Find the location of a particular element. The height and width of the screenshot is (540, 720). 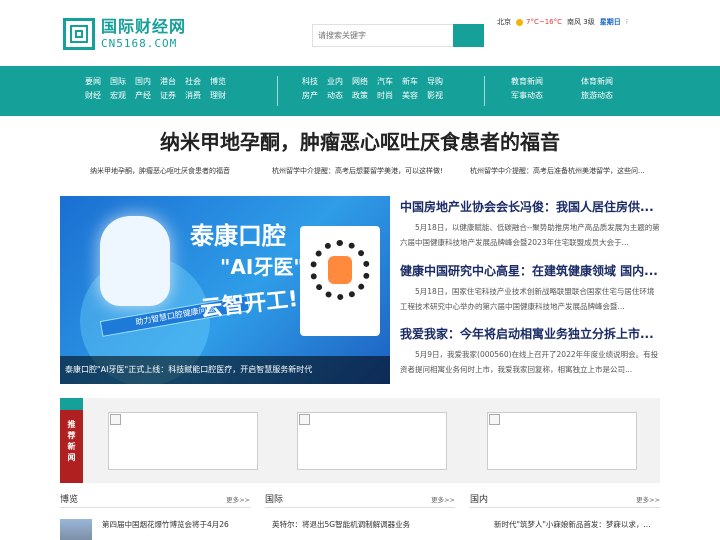

nav-item: 旅游动态 is located at coordinates (606, 95).